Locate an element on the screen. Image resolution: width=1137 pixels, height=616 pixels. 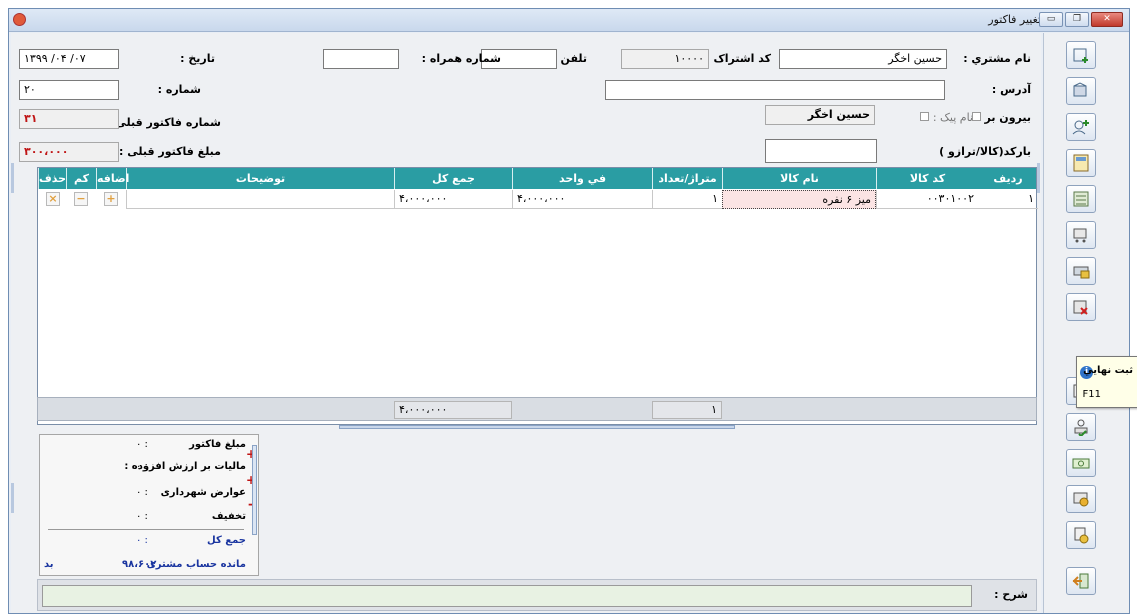
address-input is located at coordinates (775, 90).